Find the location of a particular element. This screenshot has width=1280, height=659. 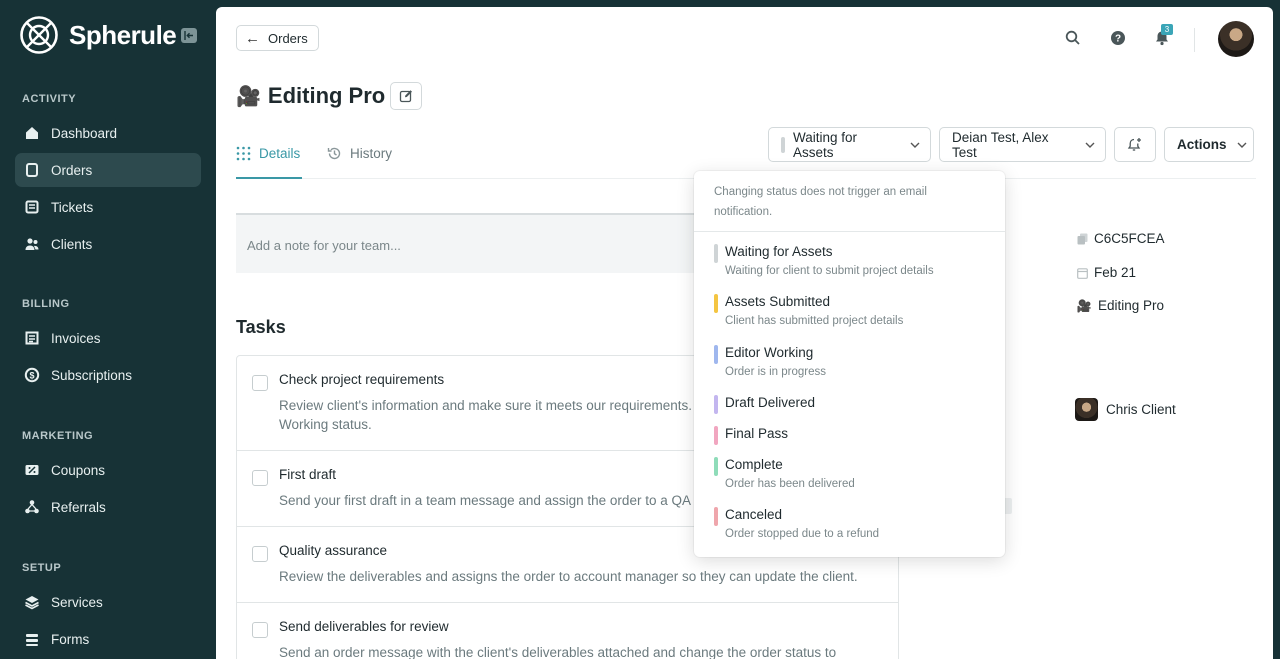

follow-notifications-button is located at coordinates (1135, 144).